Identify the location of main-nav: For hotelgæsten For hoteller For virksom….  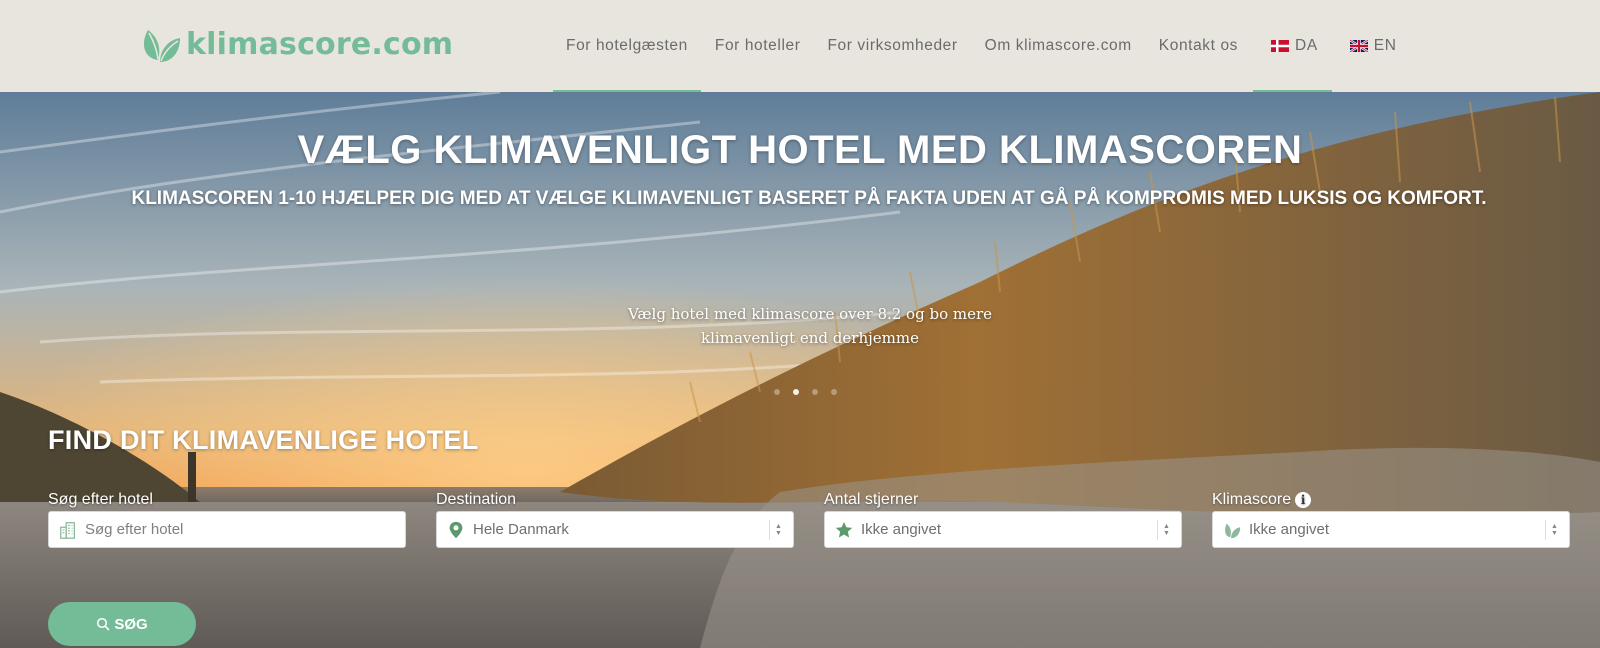
(975, 46).